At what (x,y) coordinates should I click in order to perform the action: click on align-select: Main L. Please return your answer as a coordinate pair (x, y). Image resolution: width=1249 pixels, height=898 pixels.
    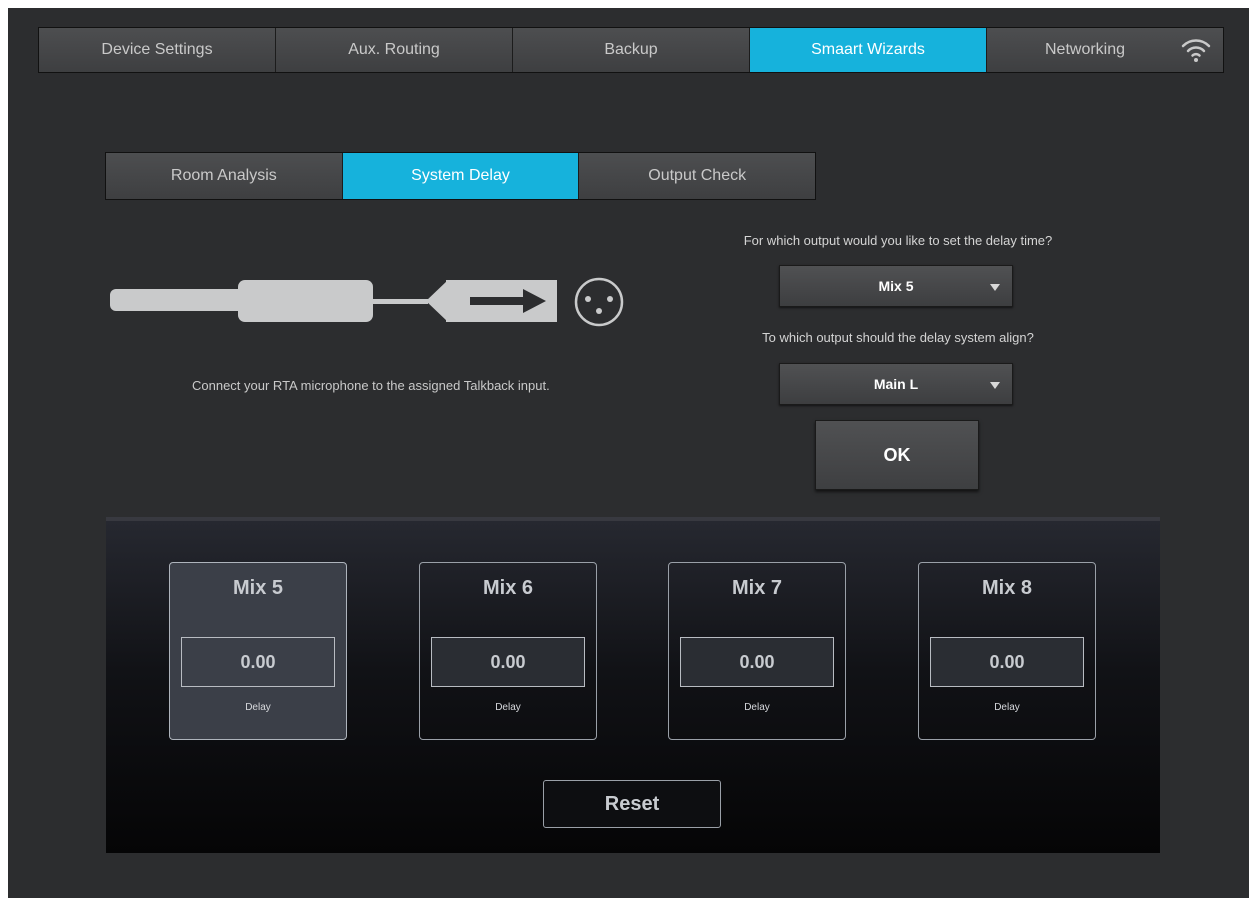
    Looking at the image, I should click on (896, 384).